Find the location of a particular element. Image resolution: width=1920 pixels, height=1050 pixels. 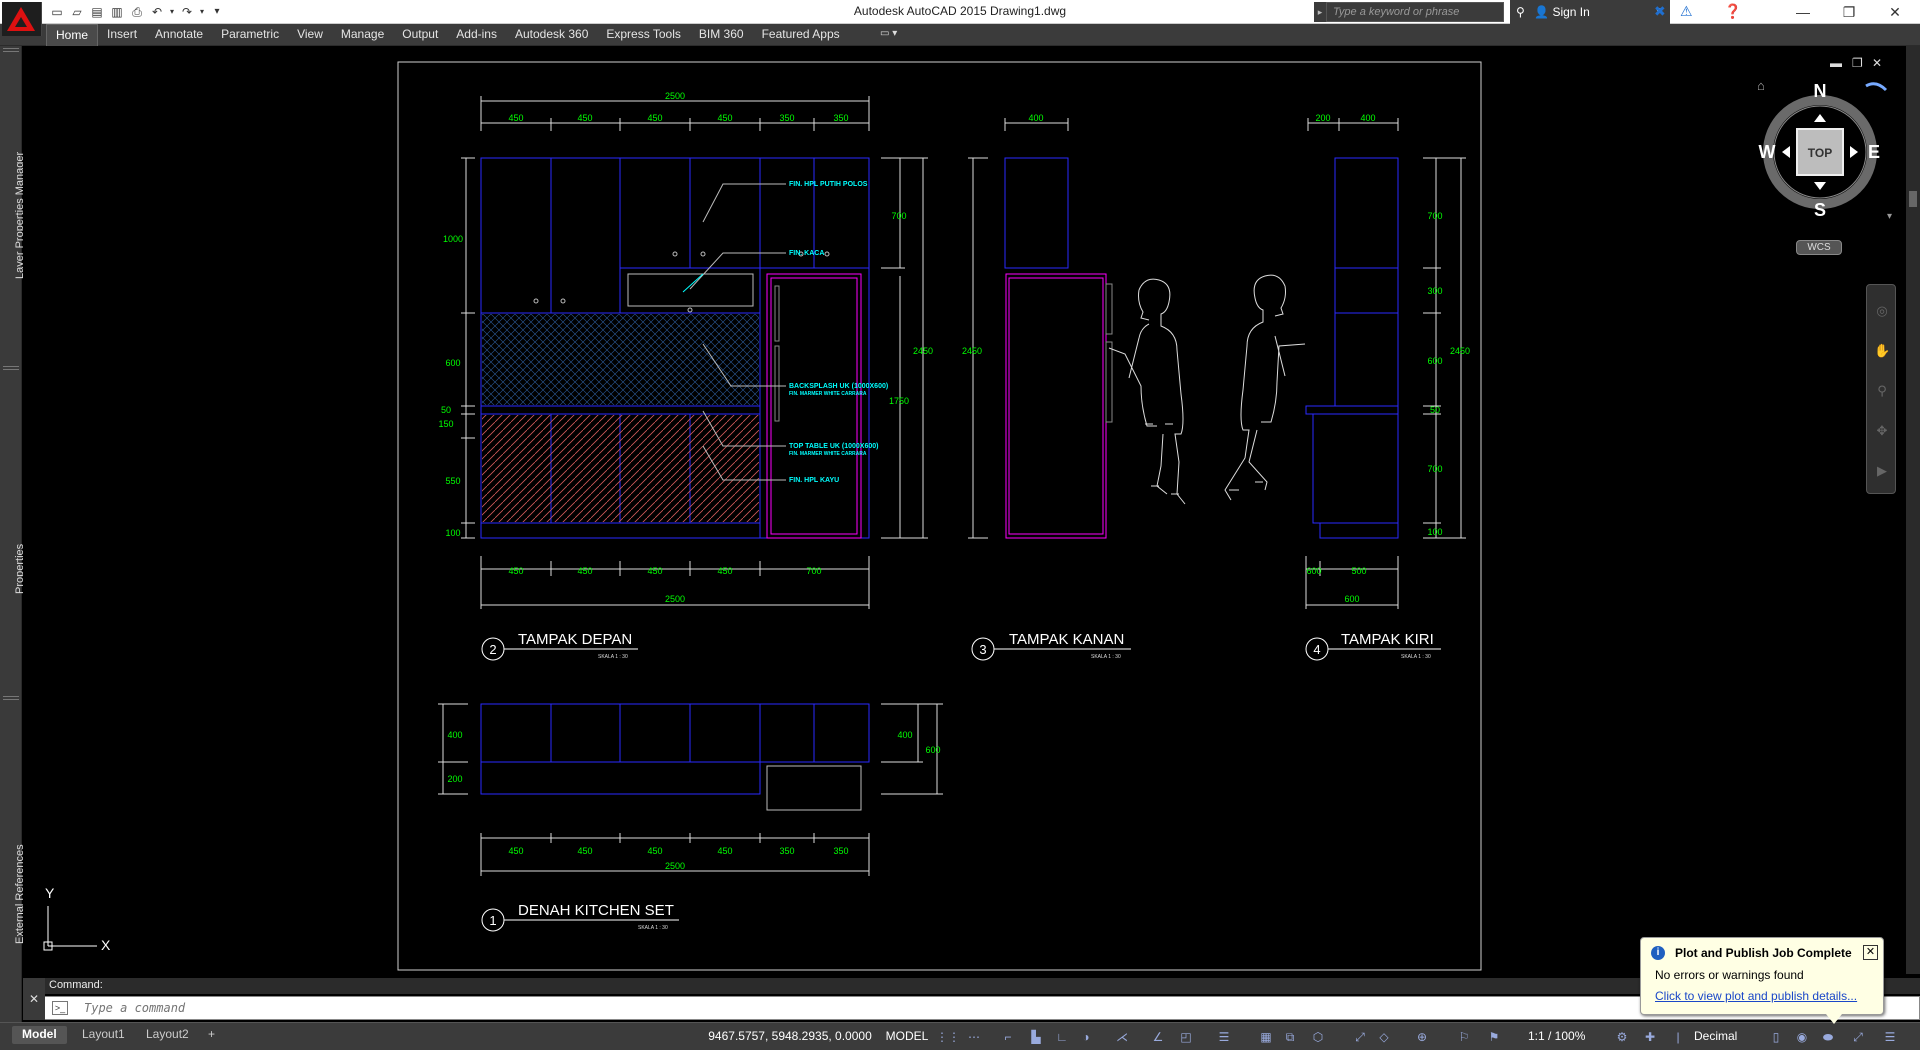

home-view-icon: ⌂ is located at coordinates (1761, 85).